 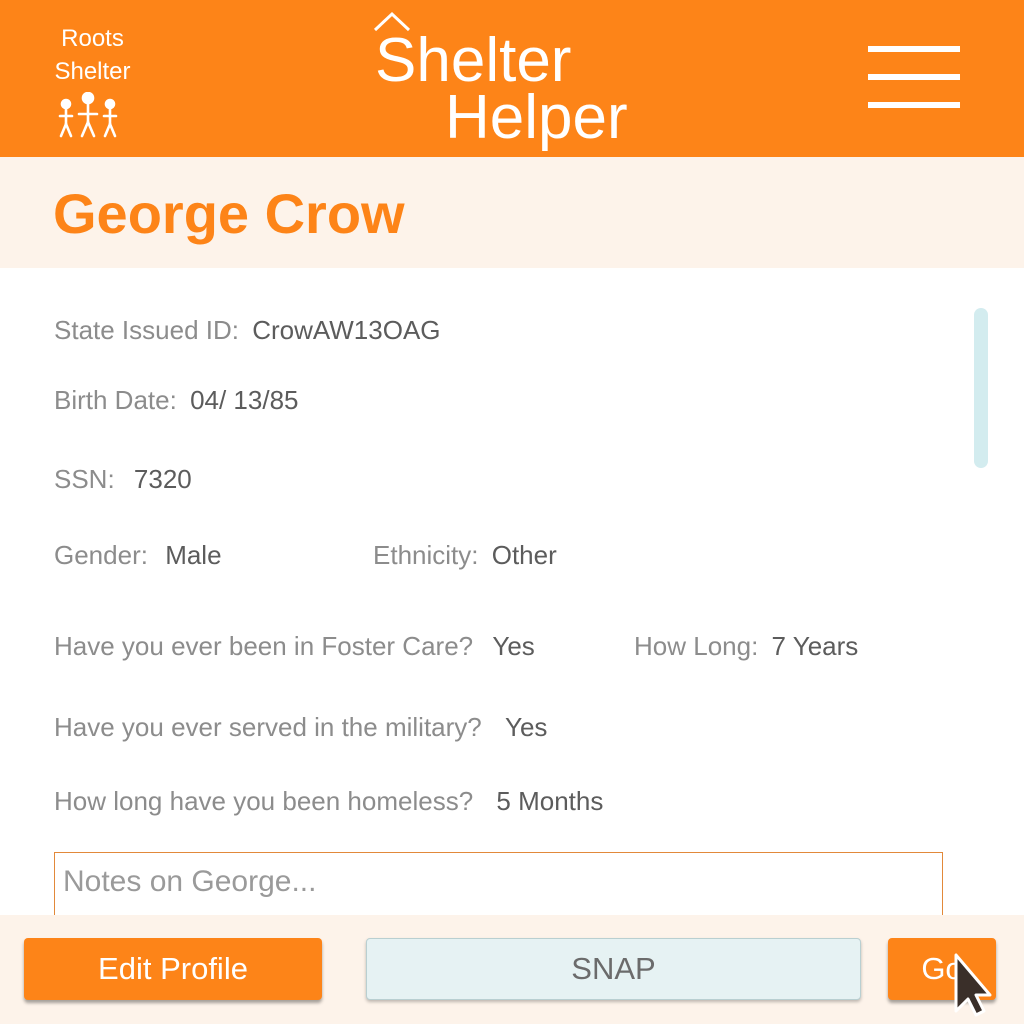 What do you see at coordinates (524, 555) in the screenshot?
I see `ethnicity-value: Other` at bounding box center [524, 555].